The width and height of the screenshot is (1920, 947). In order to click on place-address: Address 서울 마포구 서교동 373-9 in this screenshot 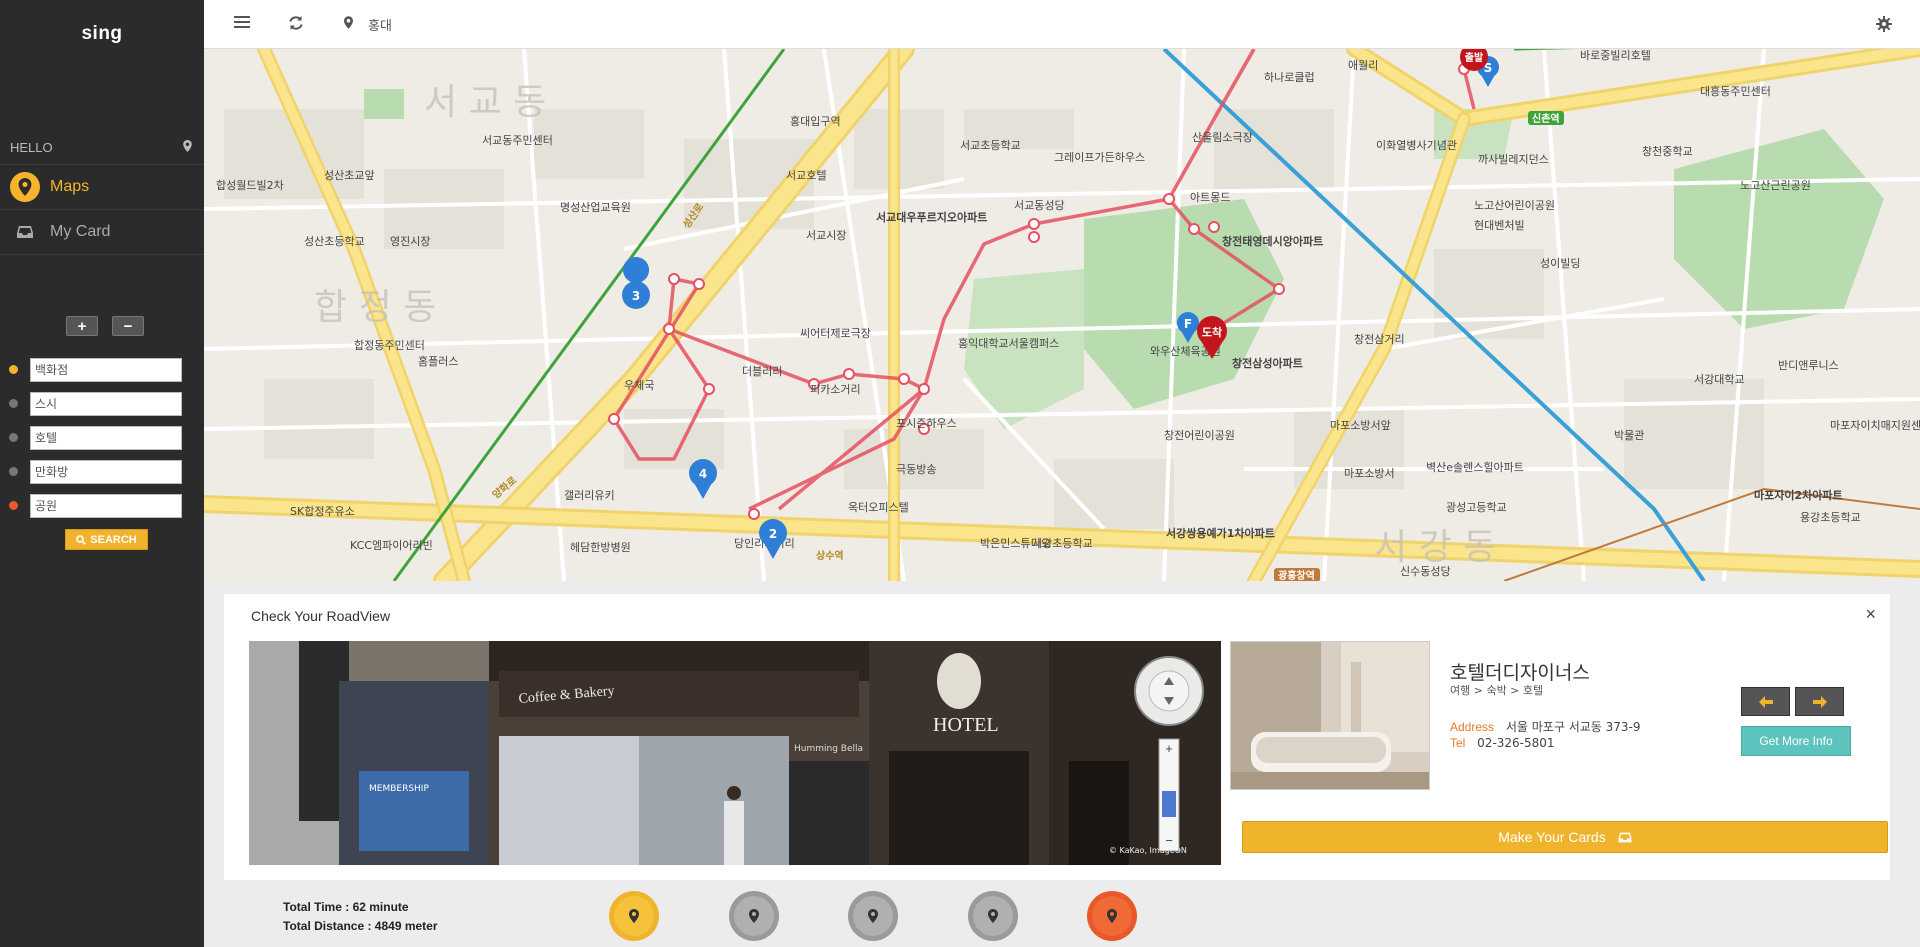, I will do `click(1545, 726)`.